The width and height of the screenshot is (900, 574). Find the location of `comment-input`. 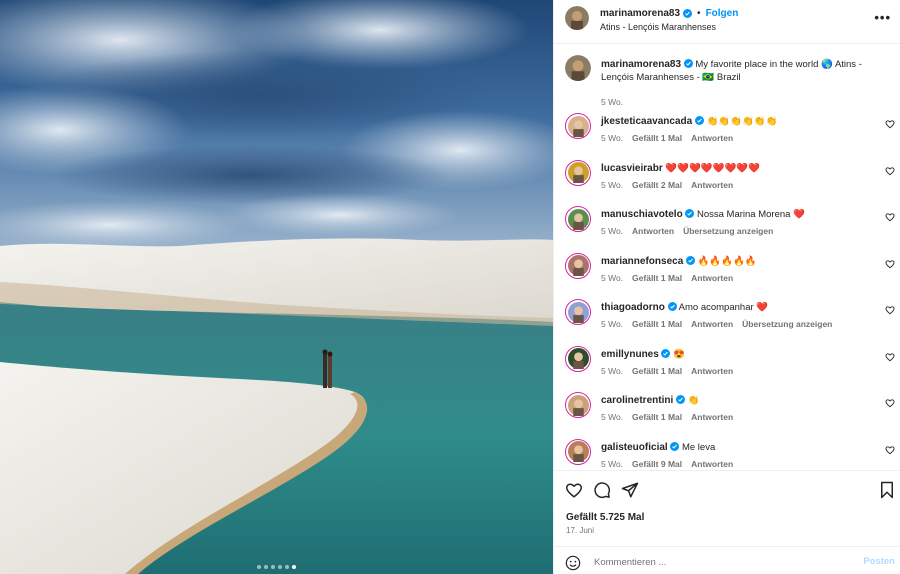

comment-input is located at coordinates (714, 562).